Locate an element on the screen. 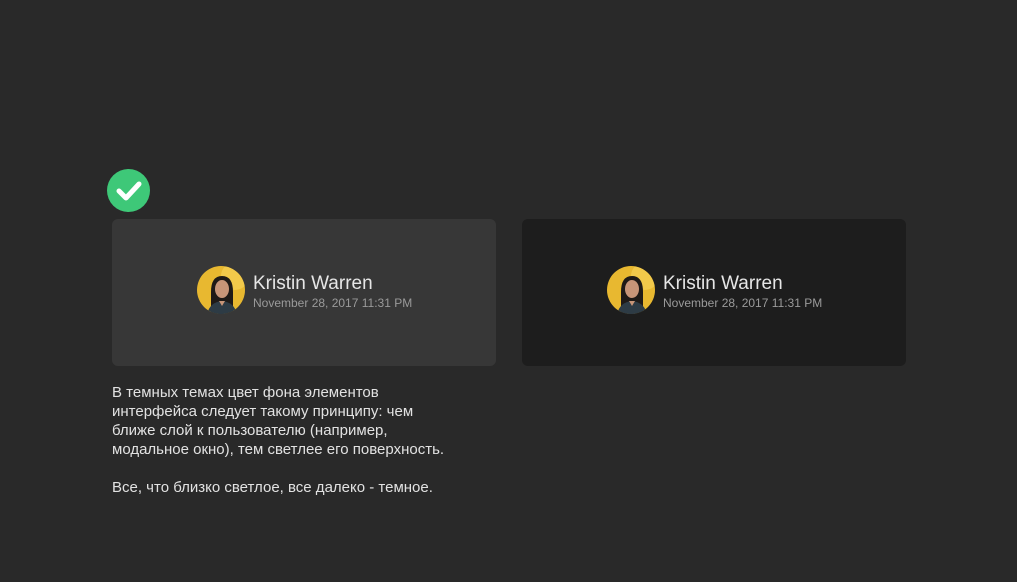 This screenshot has width=1017, height=582. checkmark-icon is located at coordinates (128, 190).